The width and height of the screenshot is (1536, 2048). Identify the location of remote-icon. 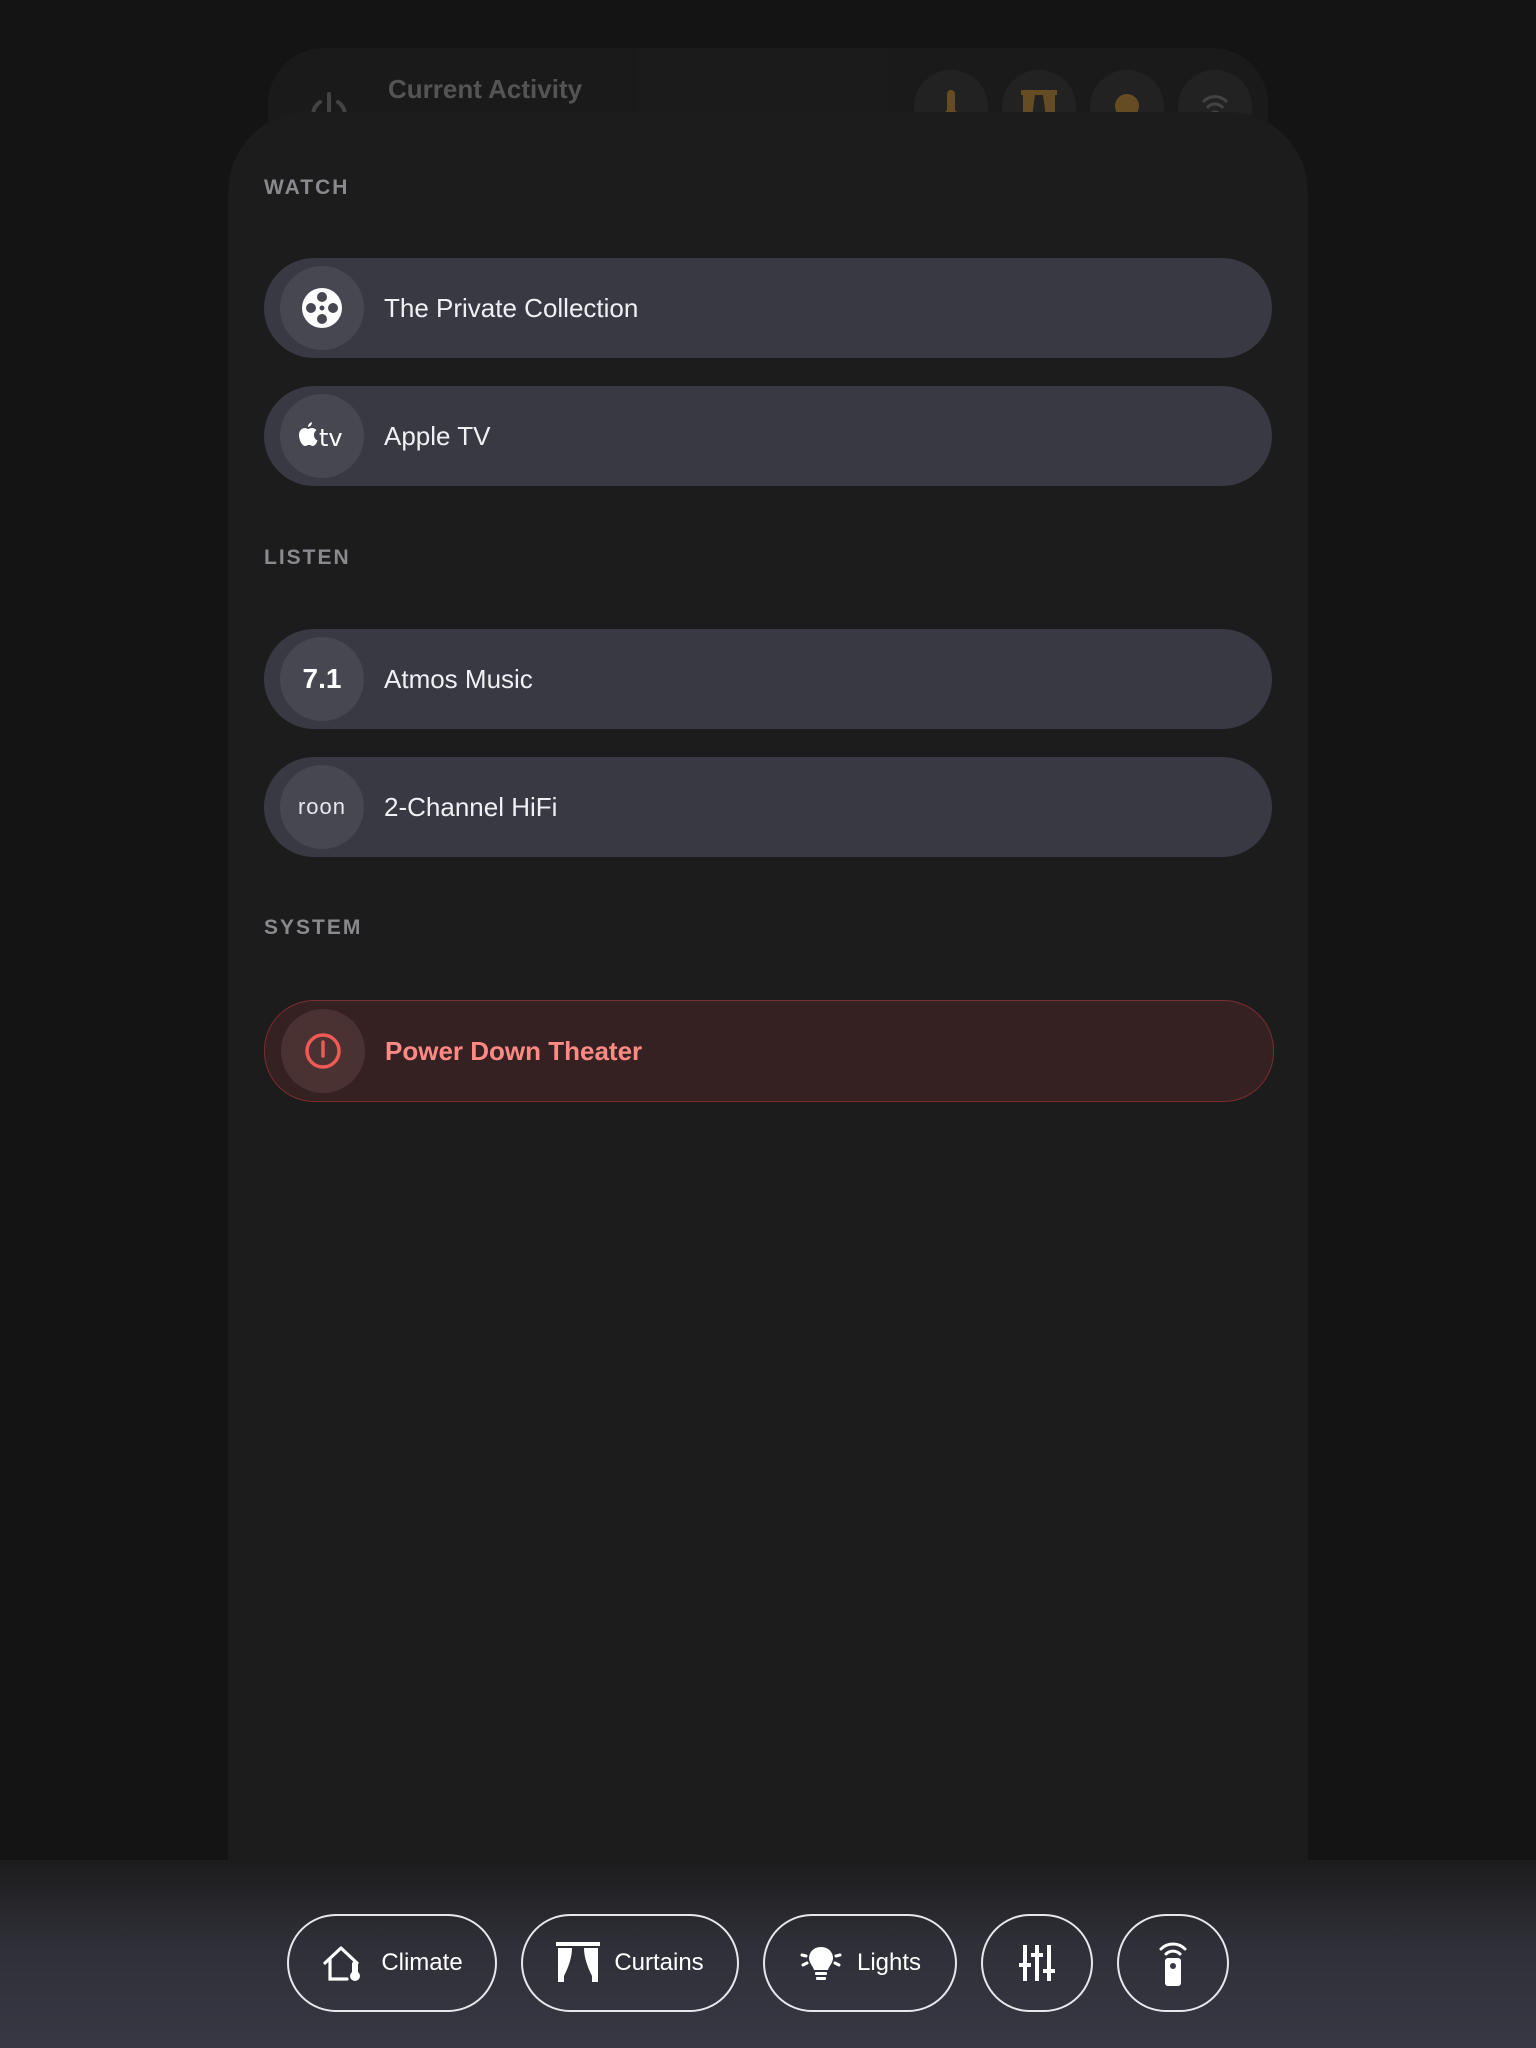
(1173, 1964).